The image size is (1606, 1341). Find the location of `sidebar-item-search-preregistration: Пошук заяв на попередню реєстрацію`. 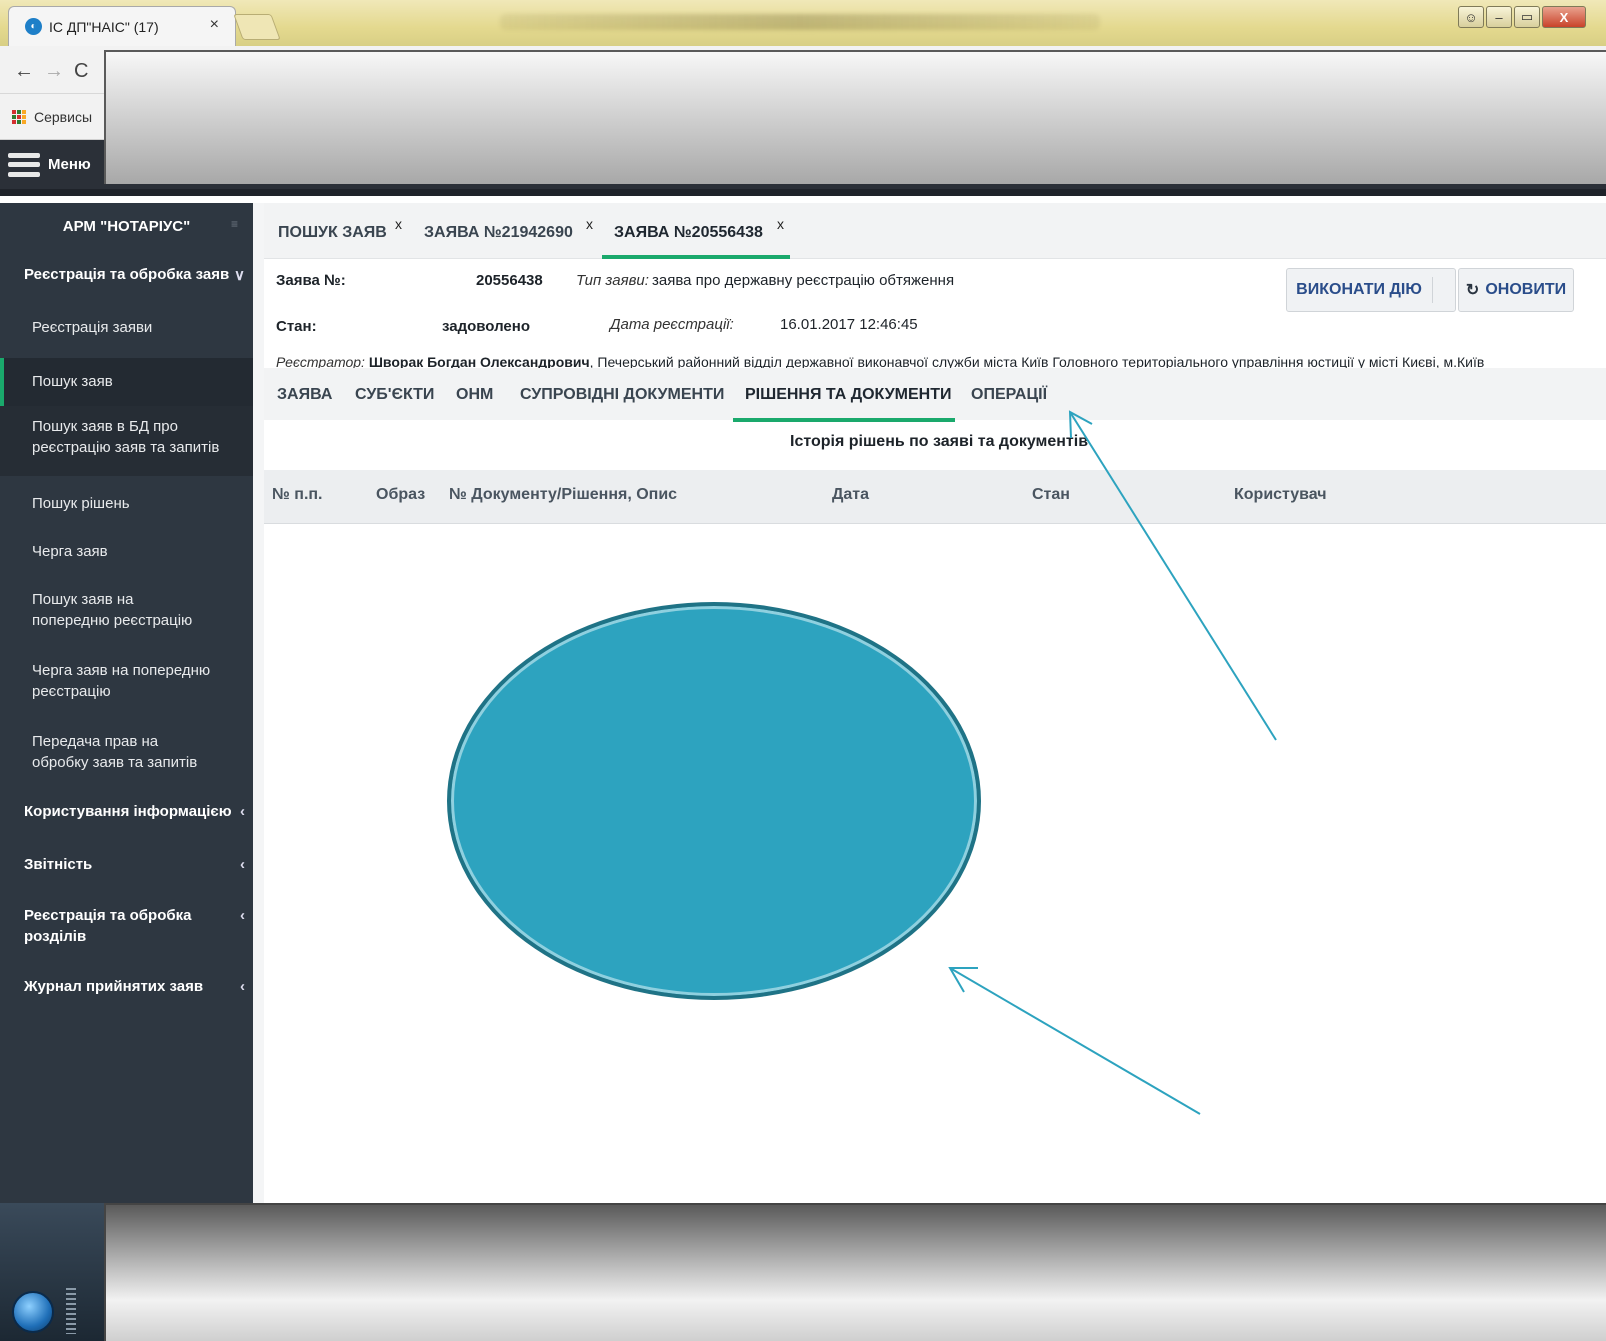

sidebar-item-search-preregistration: Пошук заяв на попередню реєстрацію is located at coordinates (126, 610).